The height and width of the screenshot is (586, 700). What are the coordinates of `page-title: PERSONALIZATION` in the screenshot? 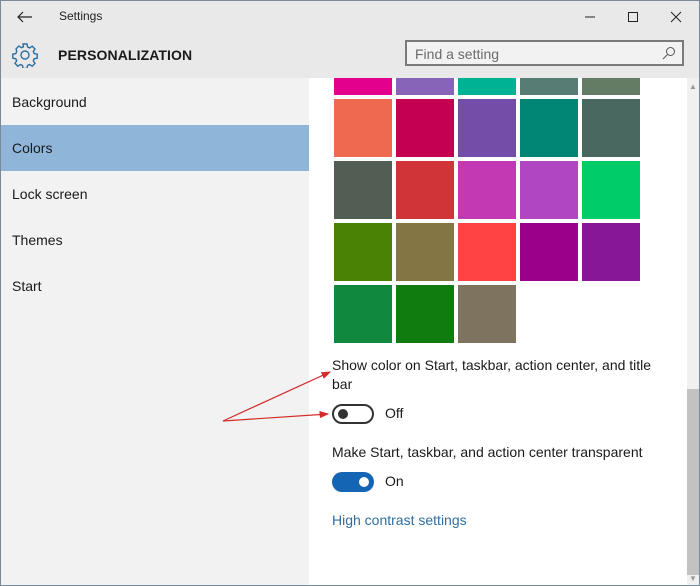 It's located at (125, 55).